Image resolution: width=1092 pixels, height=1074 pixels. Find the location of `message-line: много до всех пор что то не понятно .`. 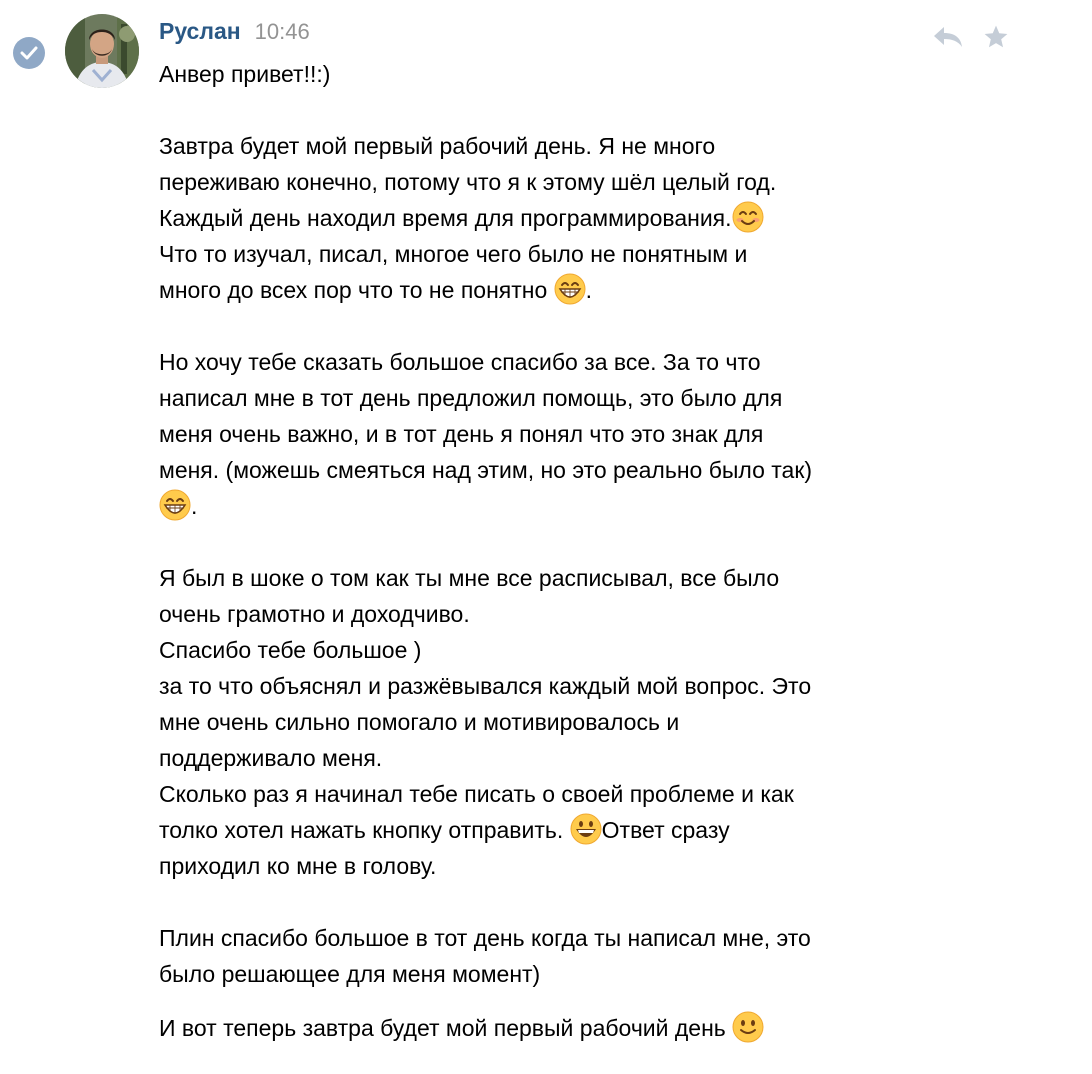

message-line: много до всех пор что то не понятно . is located at coordinates (559, 290).